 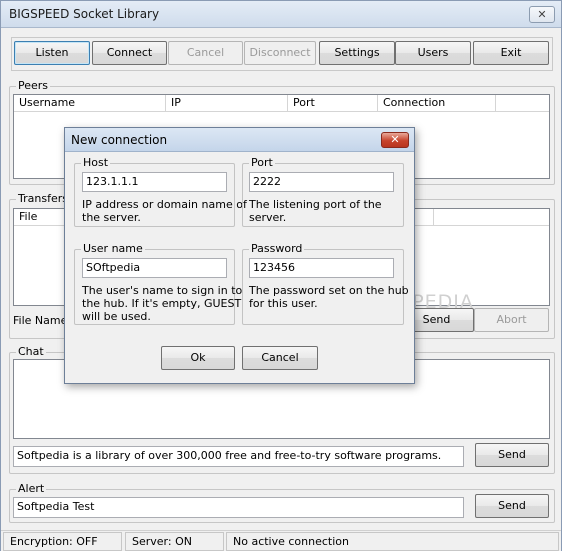 What do you see at coordinates (119, 140) in the screenshot?
I see `dialog-title: New connection` at bounding box center [119, 140].